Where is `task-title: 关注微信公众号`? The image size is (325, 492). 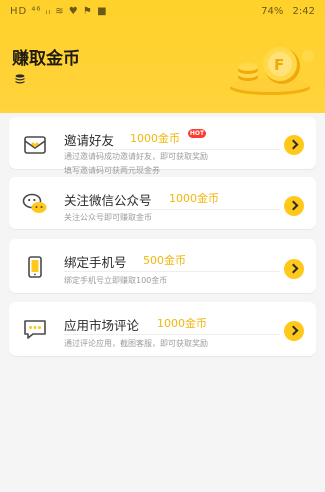 task-title: 关注微信公众号 is located at coordinates (108, 200).